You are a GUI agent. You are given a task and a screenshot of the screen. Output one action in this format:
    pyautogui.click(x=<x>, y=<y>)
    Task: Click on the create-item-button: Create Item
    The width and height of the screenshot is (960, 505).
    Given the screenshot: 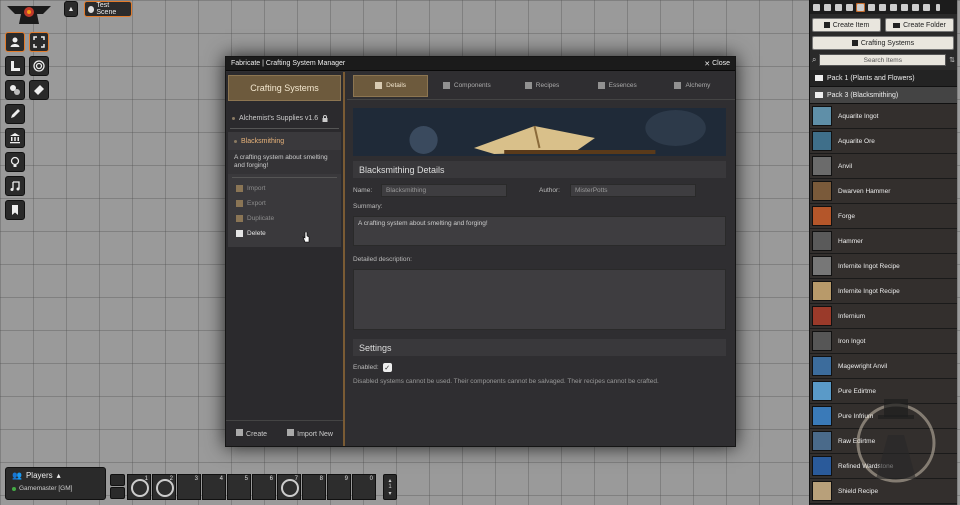 What is the action you would take?
    pyautogui.click(x=846, y=25)
    